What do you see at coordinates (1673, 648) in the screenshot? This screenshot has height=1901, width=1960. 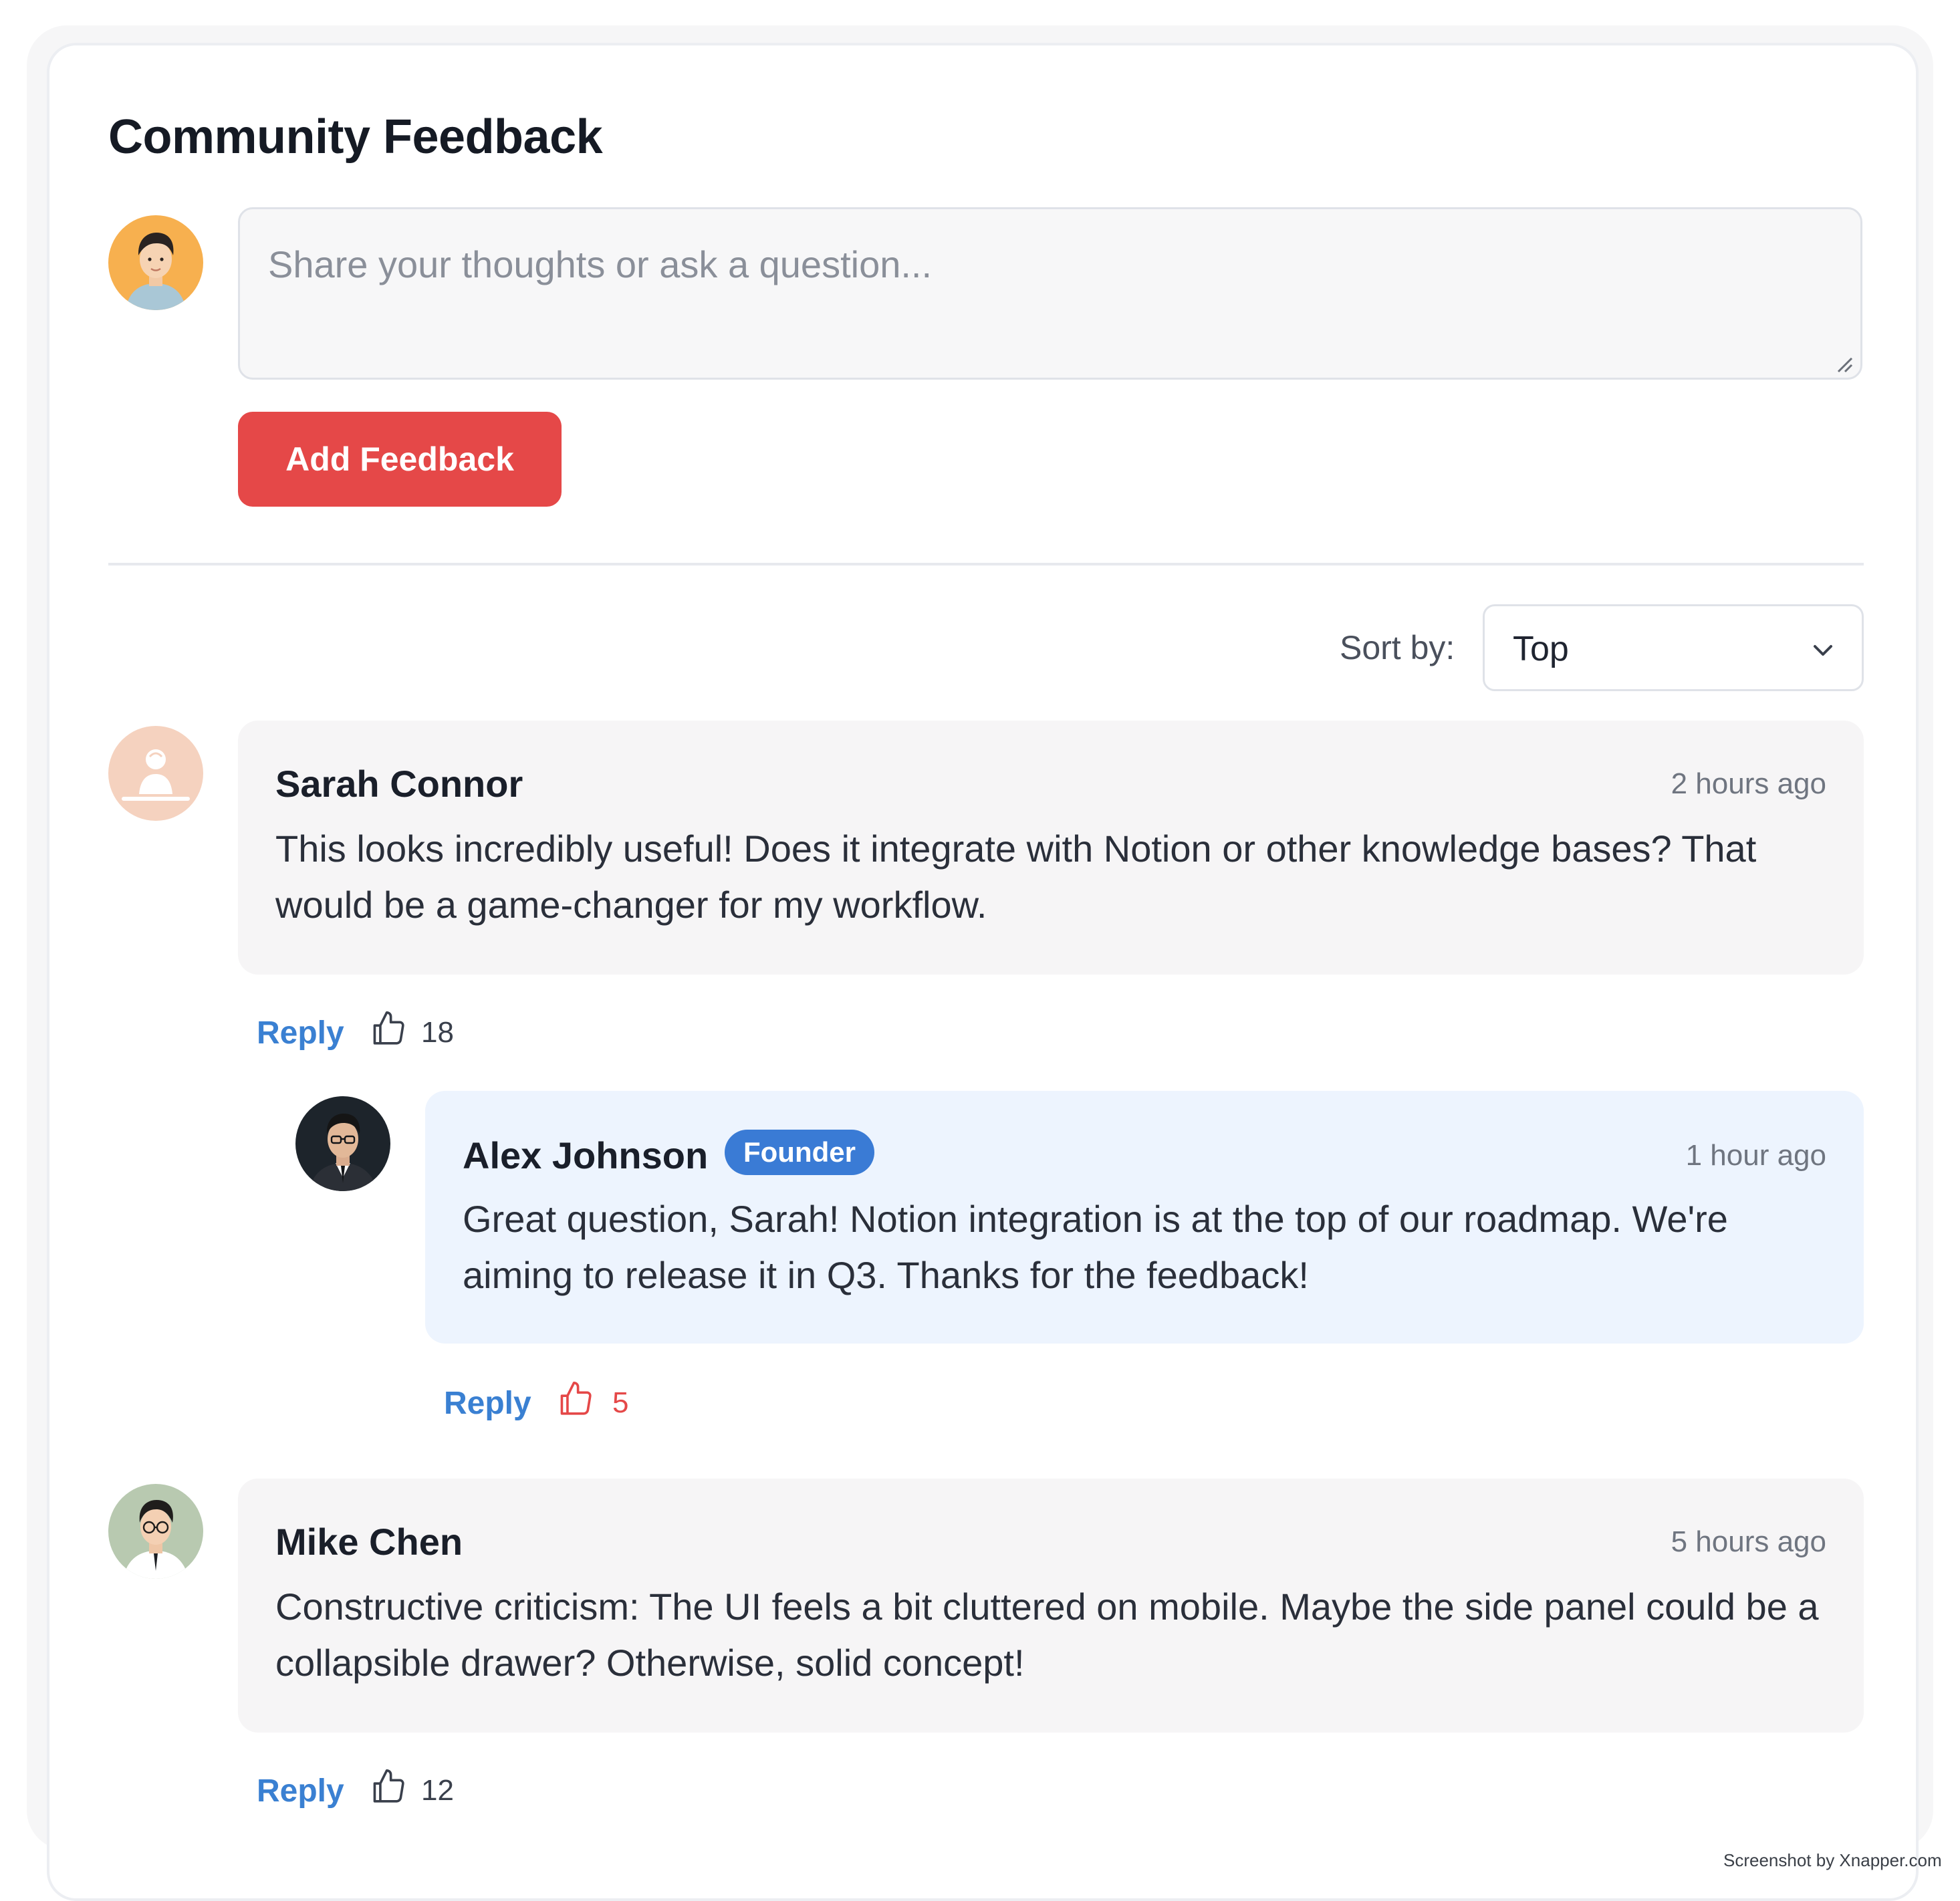 I see `sort-select: Top` at bounding box center [1673, 648].